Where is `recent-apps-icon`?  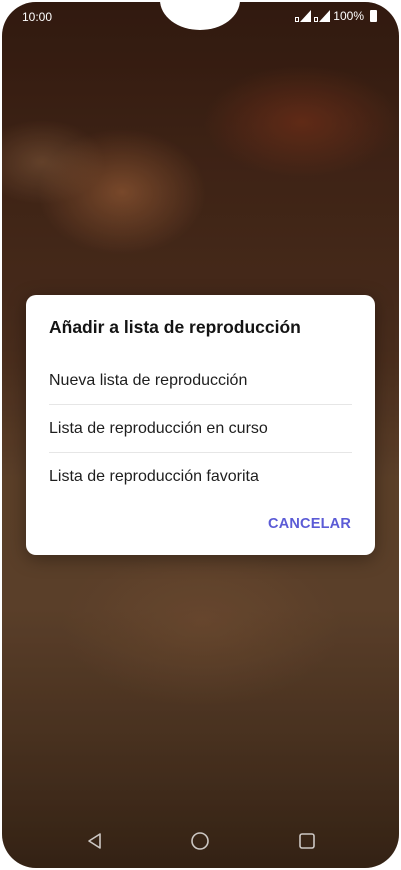
recent-apps-icon is located at coordinates (307, 841).